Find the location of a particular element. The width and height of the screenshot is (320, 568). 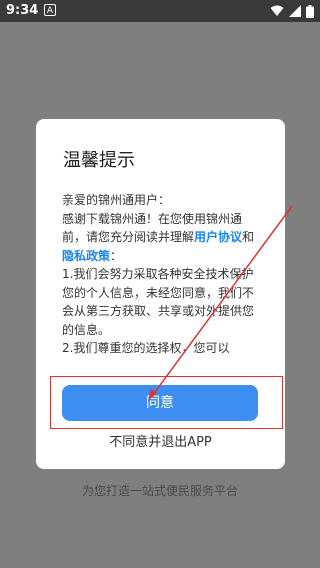

signal-icon is located at coordinates (295, 11).